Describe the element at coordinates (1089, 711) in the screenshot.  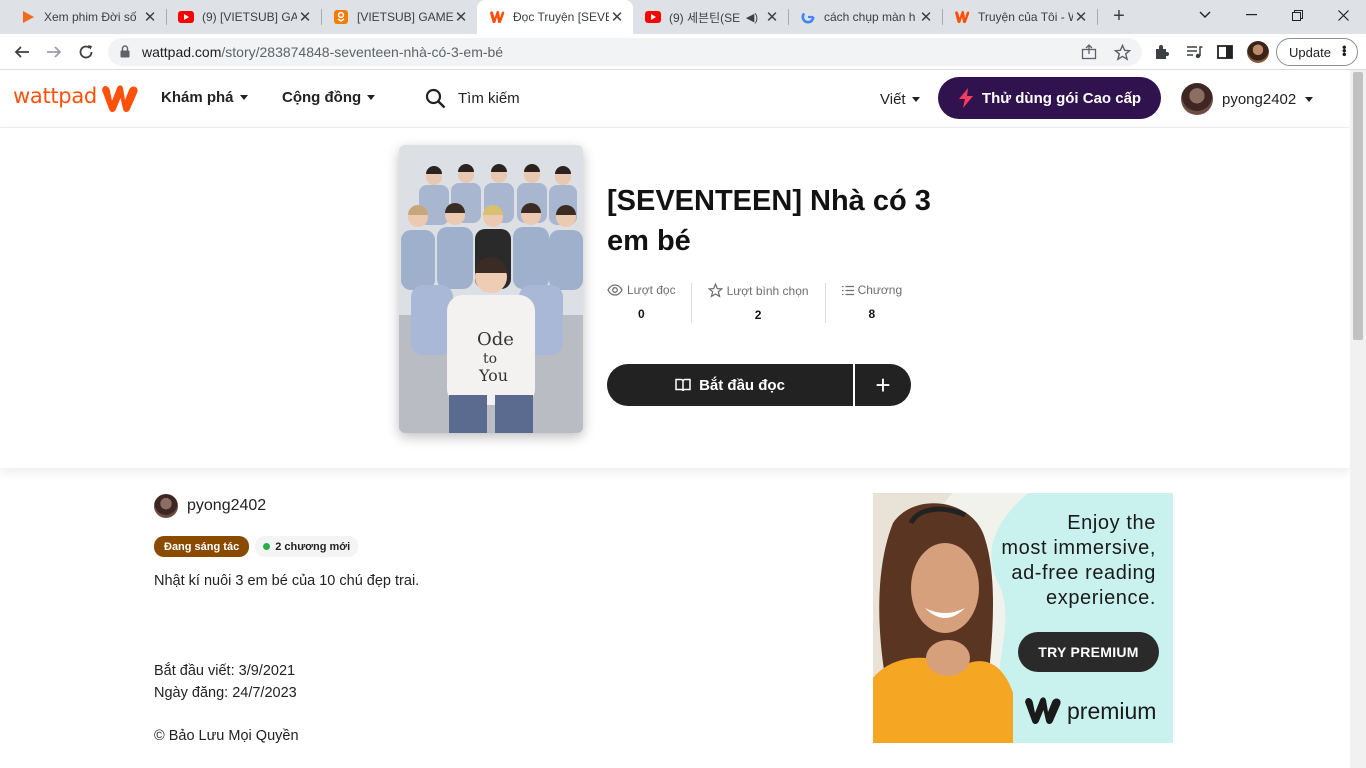
I see `ad-brand-logo: premium` at that location.